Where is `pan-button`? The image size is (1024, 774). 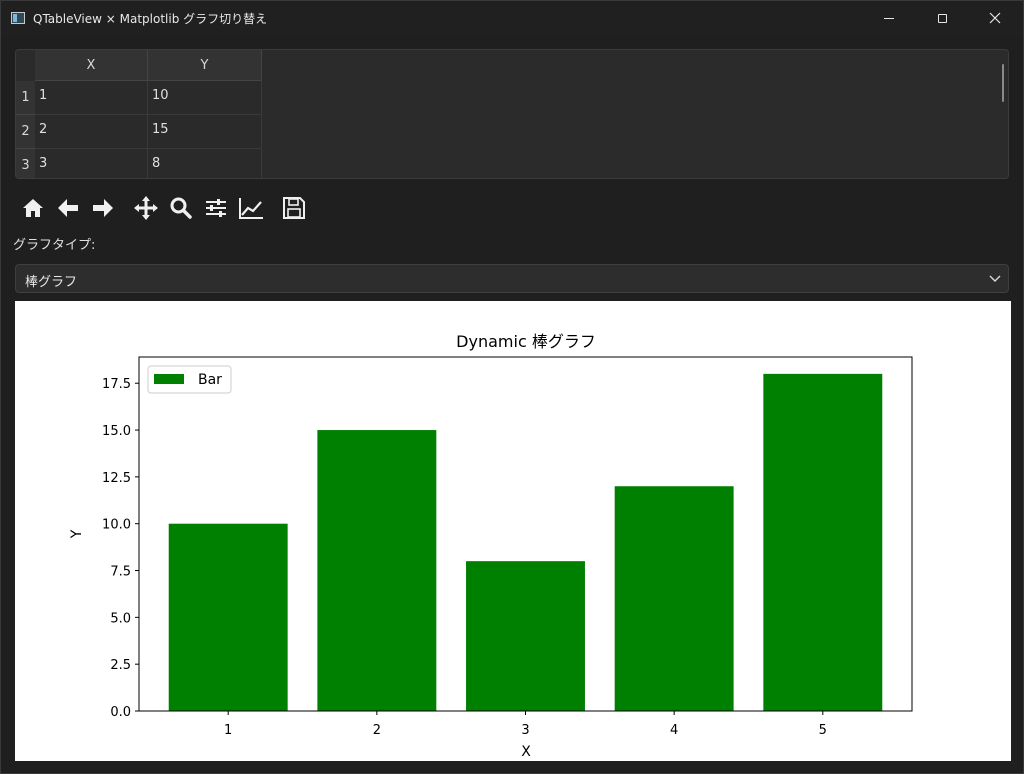 pan-button is located at coordinates (146, 208).